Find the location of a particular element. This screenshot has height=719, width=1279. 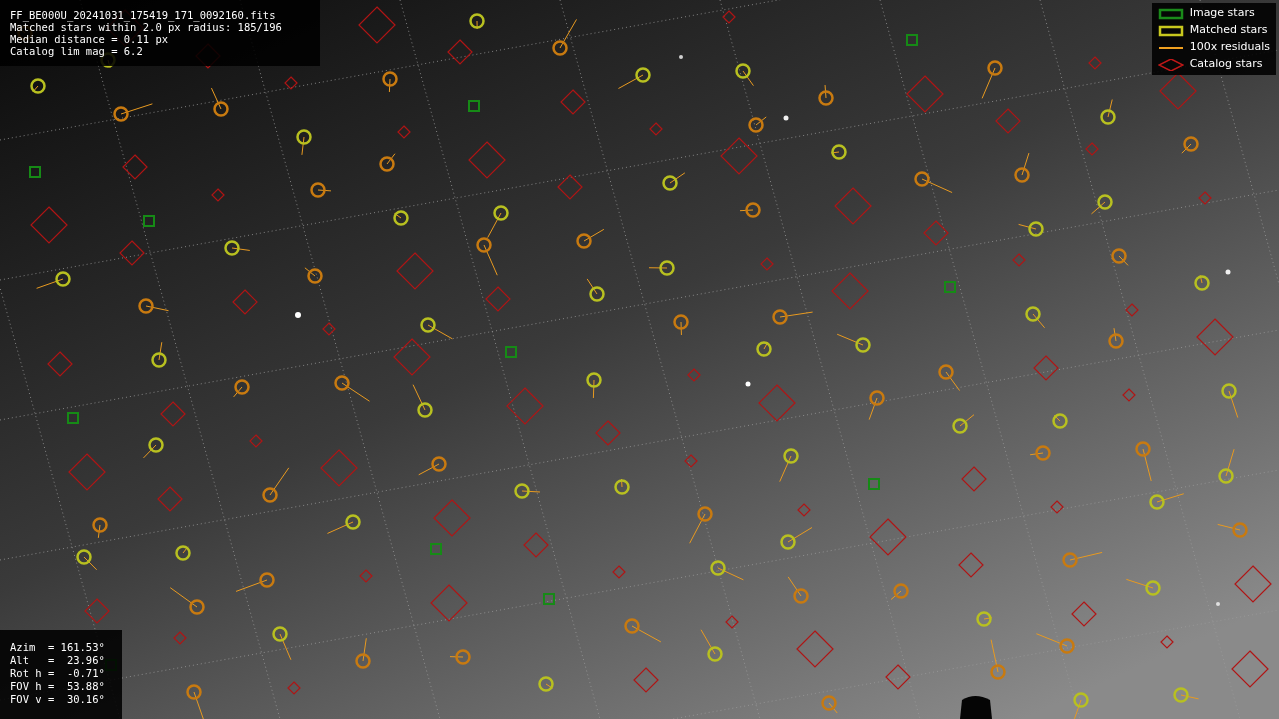

legend-label: Catalog stars is located at coordinates (1226, 64).